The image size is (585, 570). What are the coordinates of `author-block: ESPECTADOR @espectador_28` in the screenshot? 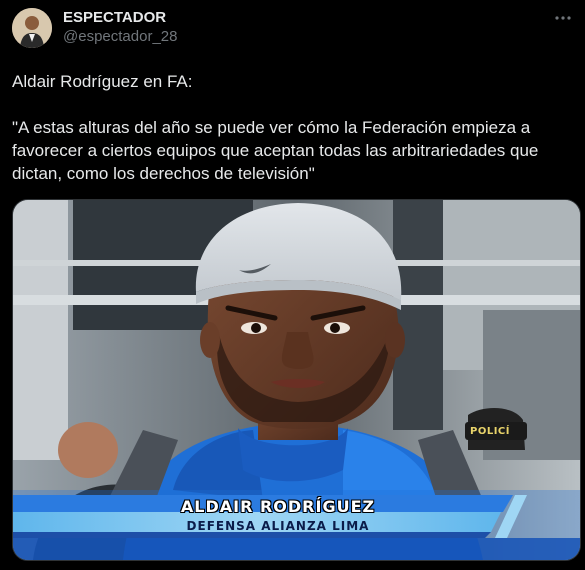 It's located at (120, 28).